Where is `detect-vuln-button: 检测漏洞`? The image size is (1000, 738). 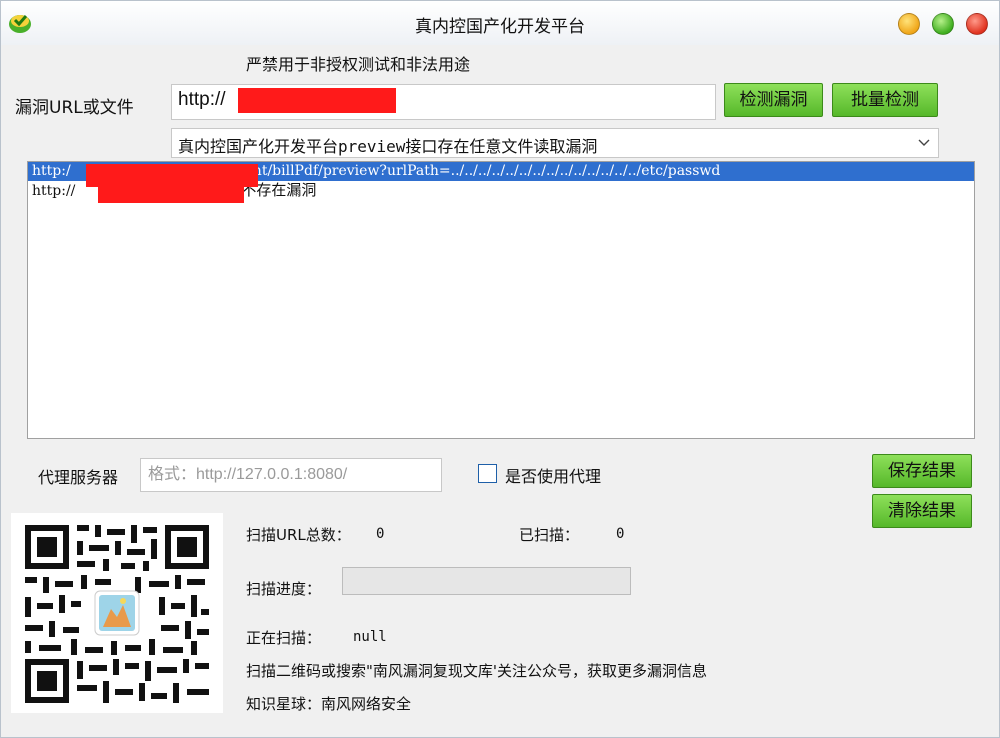
detect-vuln-button: 检测漏洞 is located at coordinates (773, 100).